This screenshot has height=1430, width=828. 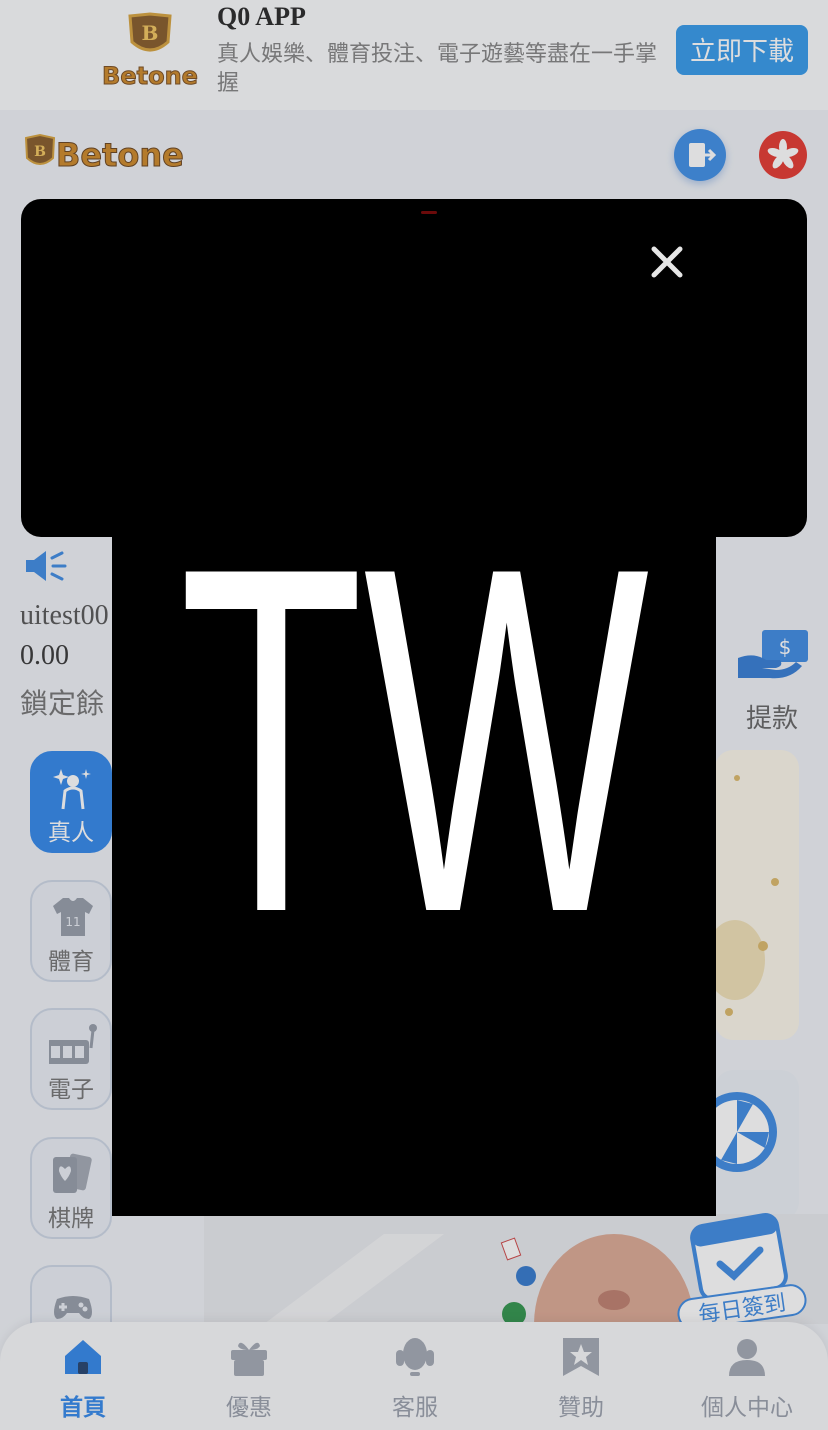 What do you see at coordinates (415, 1408) in the screenshot?
I see `nav-label: 客服` at bounding box center [415, 1408].